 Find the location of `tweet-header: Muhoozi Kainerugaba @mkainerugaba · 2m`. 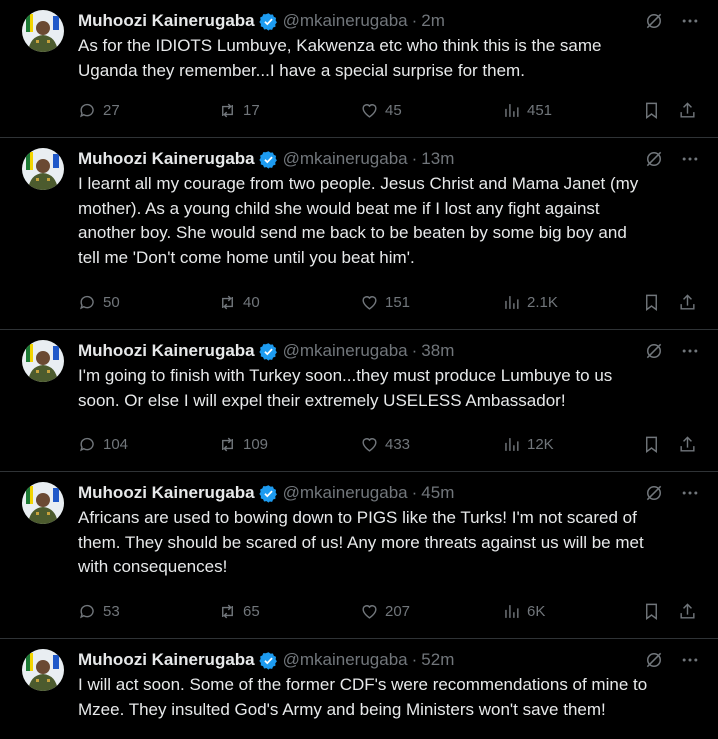

tweet-header: Muhoozi Kainerugaba @mkainerugaba · 2m is located at coordinates (389, 21).